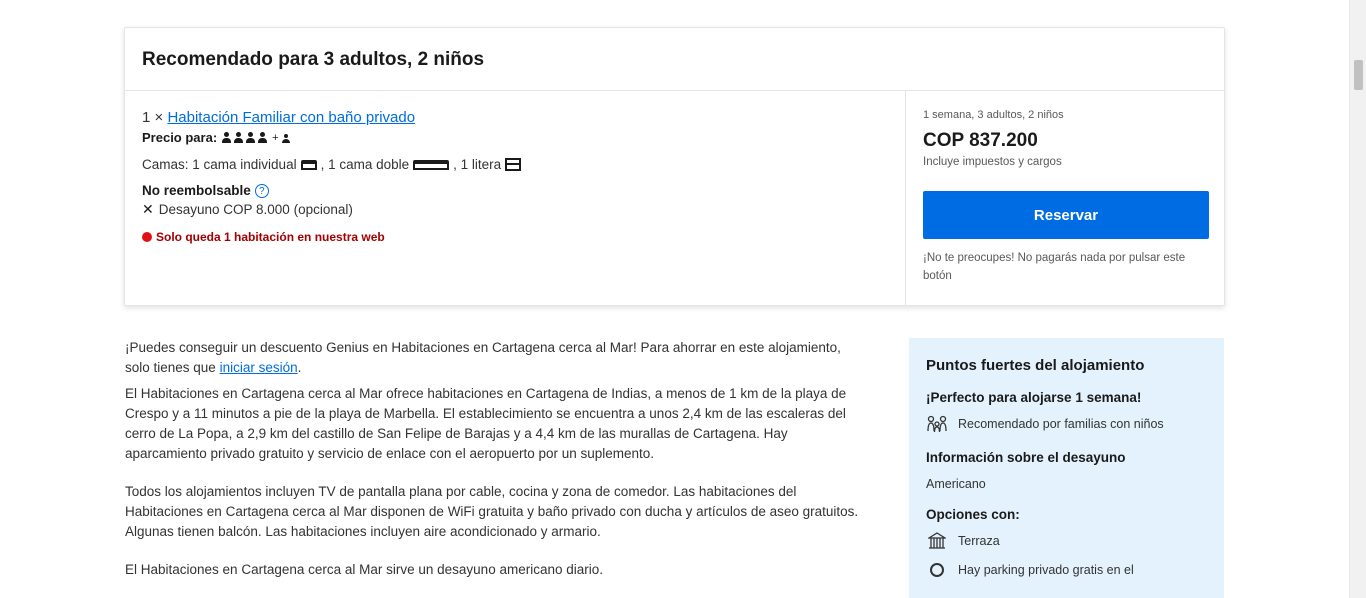 Image resolution: width=1366 pixels, height=598 pixels. What do you see at coordinates (255, 209) in the screenshot?
I see `breakfast-text: Desayuno COP 8.000 (opcional)` at bounding box center [255, 209].